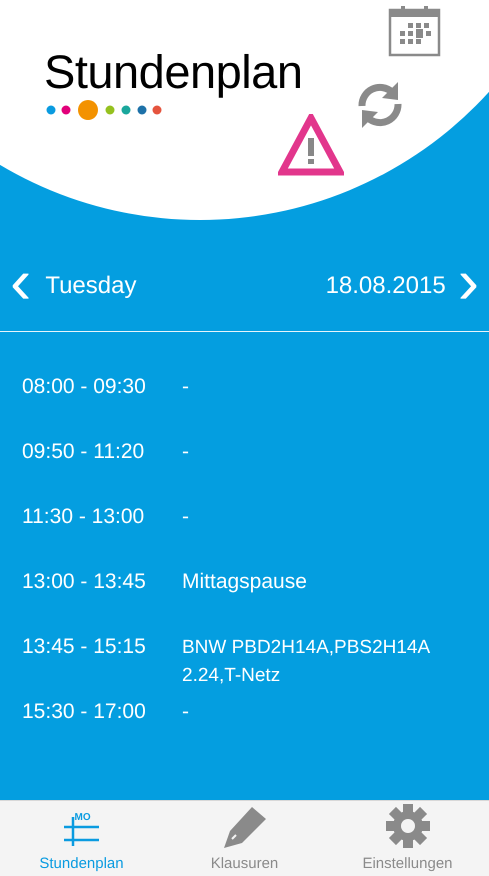 Image resolution: width=489 pixels, height=876 pixels. What do you see at coordinates (244, 582) in the screenshot?
I see `lesson-subject: Mittagspause` at bounding box center [244, 582].